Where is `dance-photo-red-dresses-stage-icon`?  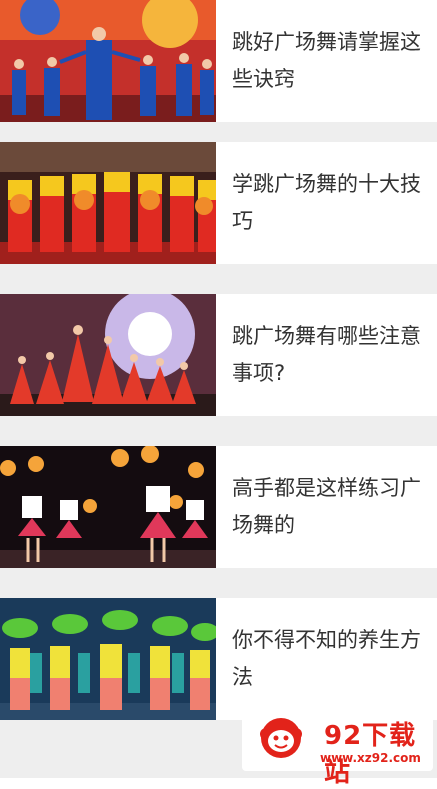
dance-photo-red-dresses-stage-icon is located at coordinates (108, 355).